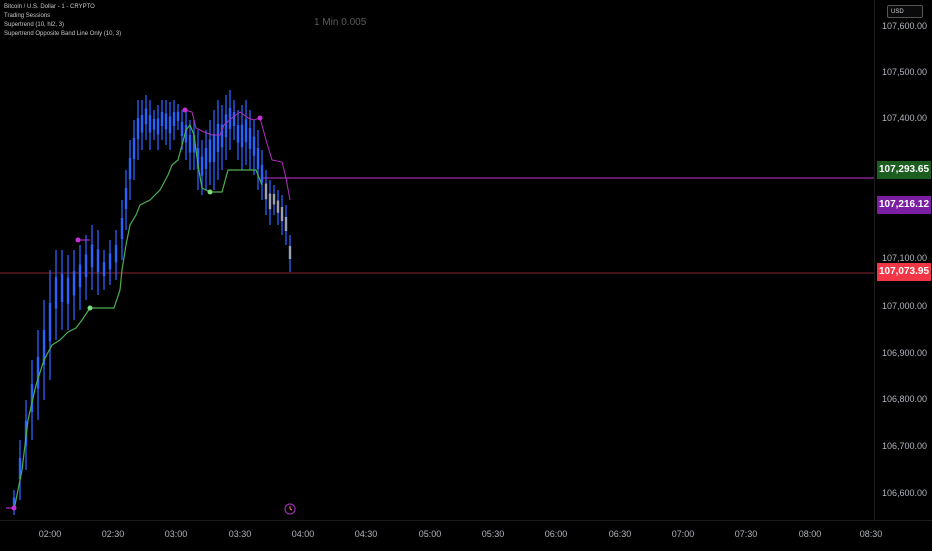 The image size is (932, 551). I want to click on time-tick: 07:00, so click(683, 534).